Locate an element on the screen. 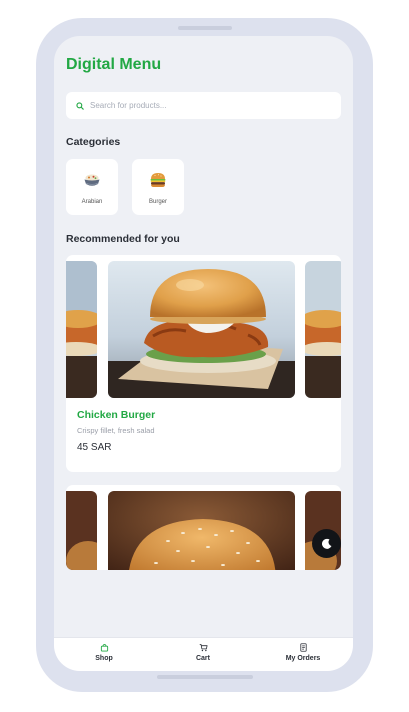 The width and height of the screenshot is (409, 712). nav-label: Cart is located at coordinates (202, 658).